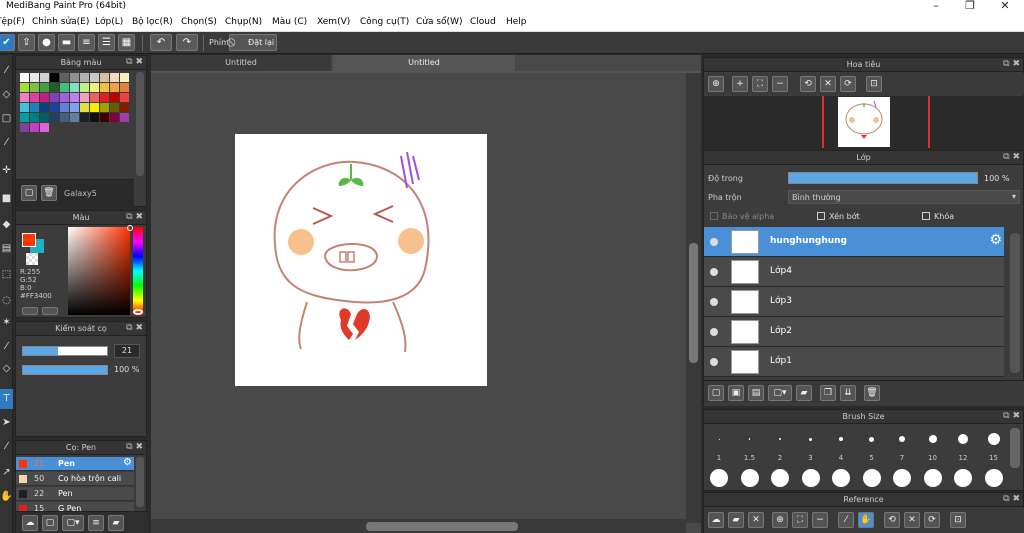 The height and width of the screenshot is (533, 1024). I want to click on brush-settings-icon: ≡, so click(96, 523).